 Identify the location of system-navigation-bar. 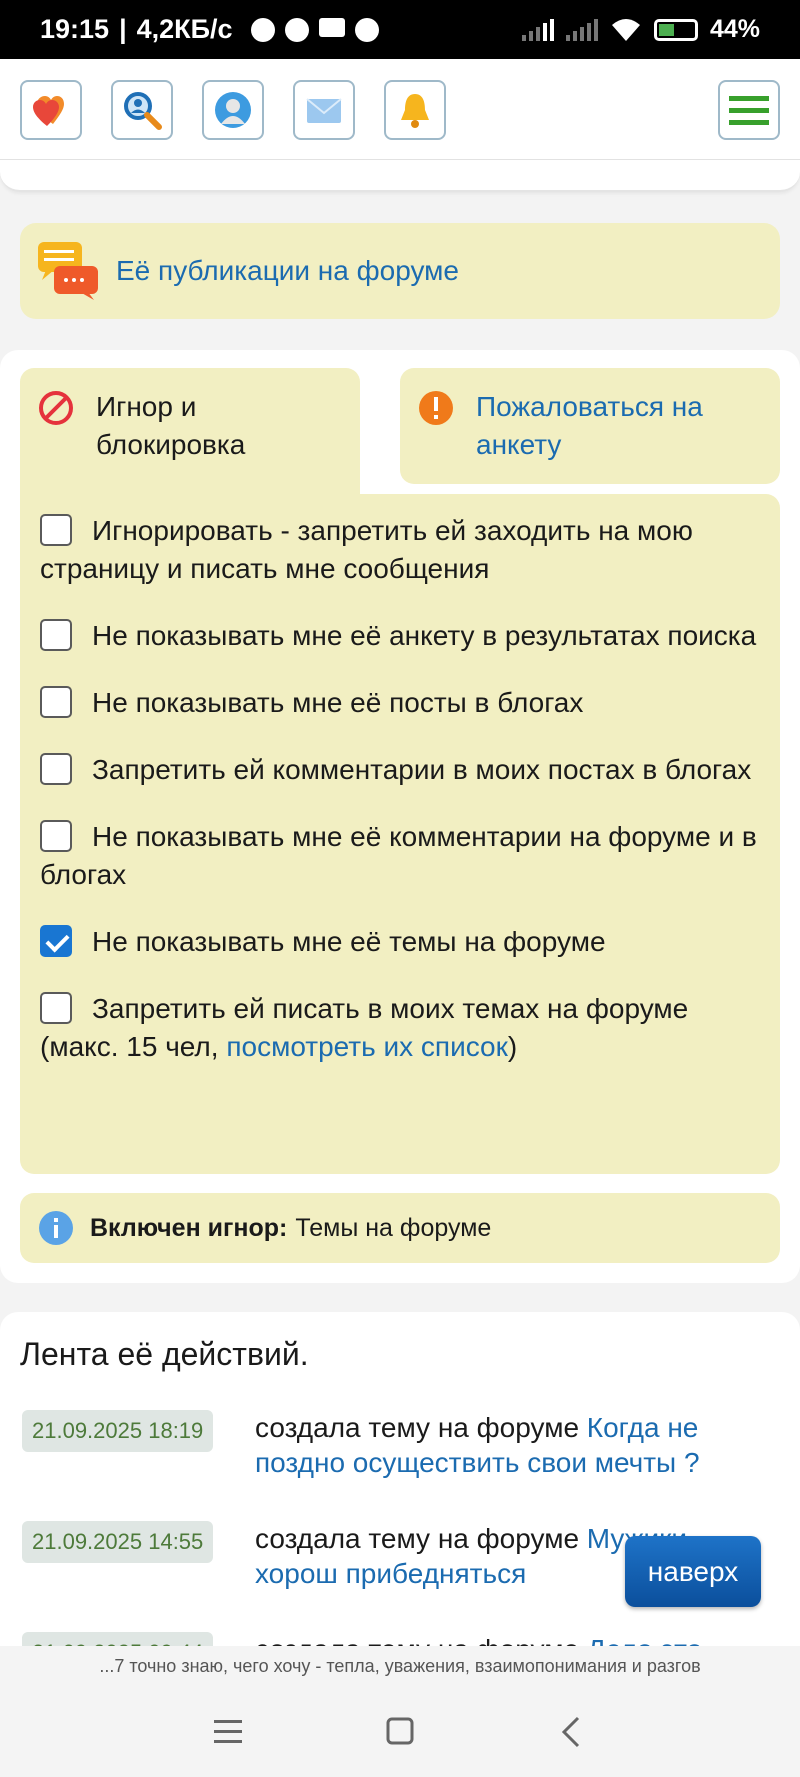
(400, 1731).